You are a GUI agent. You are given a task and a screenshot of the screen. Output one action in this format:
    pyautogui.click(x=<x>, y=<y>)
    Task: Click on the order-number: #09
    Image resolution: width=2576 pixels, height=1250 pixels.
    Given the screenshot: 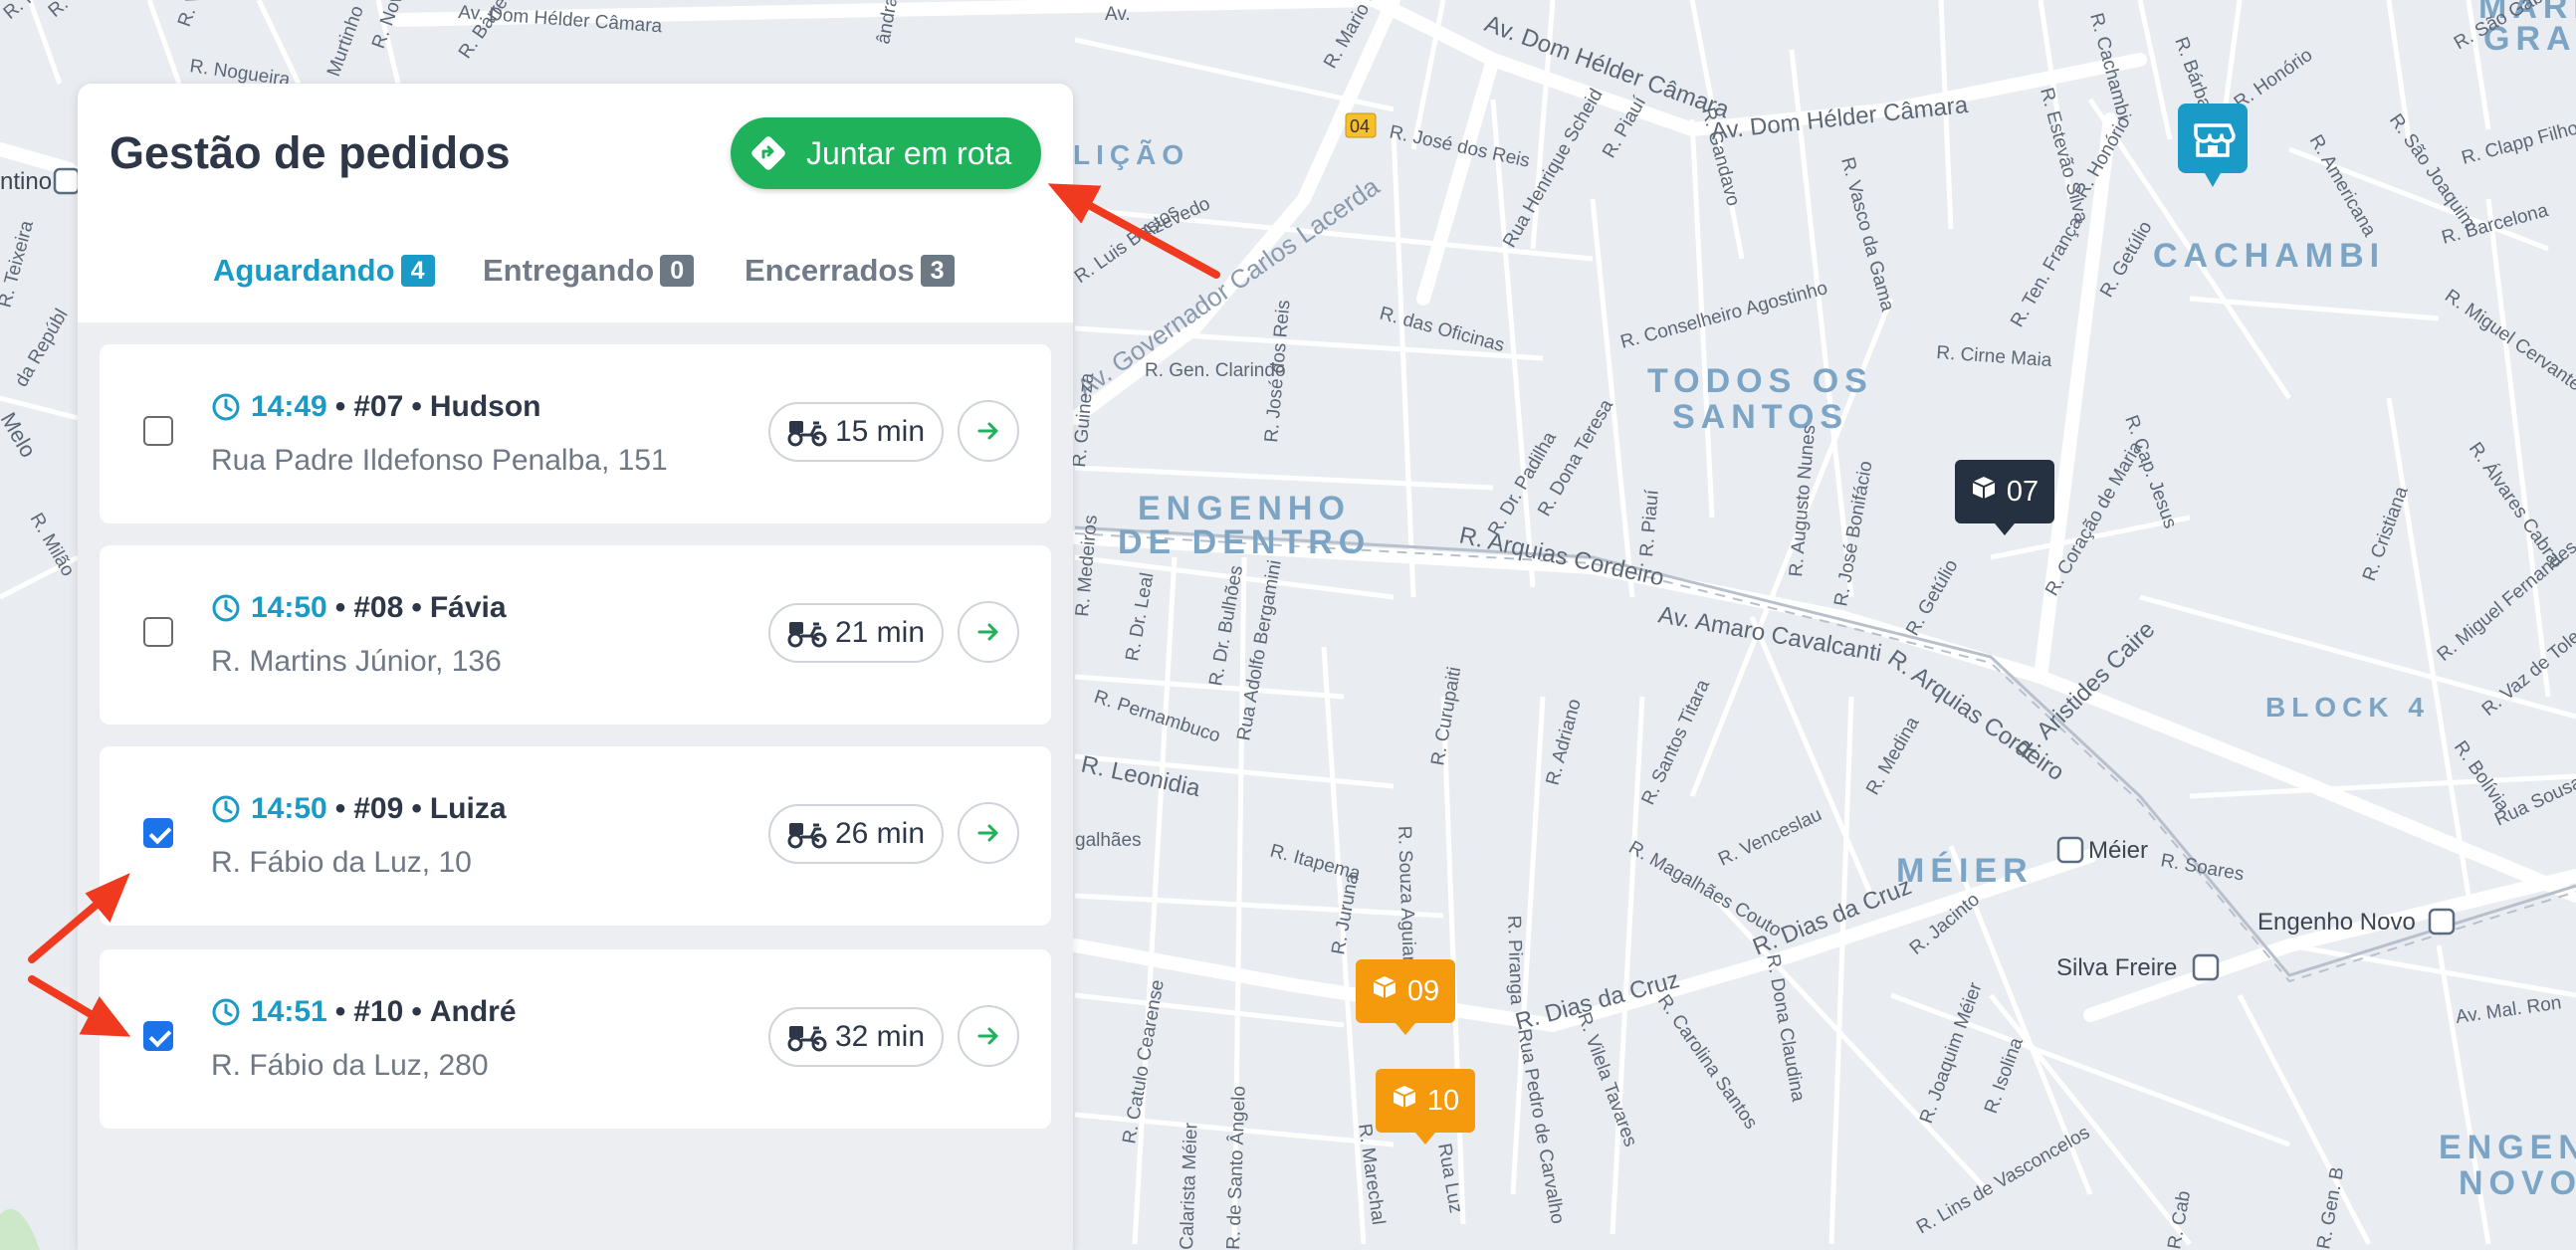 What is the action you would take?
    pyautogui.click(x=378, y=808)
    